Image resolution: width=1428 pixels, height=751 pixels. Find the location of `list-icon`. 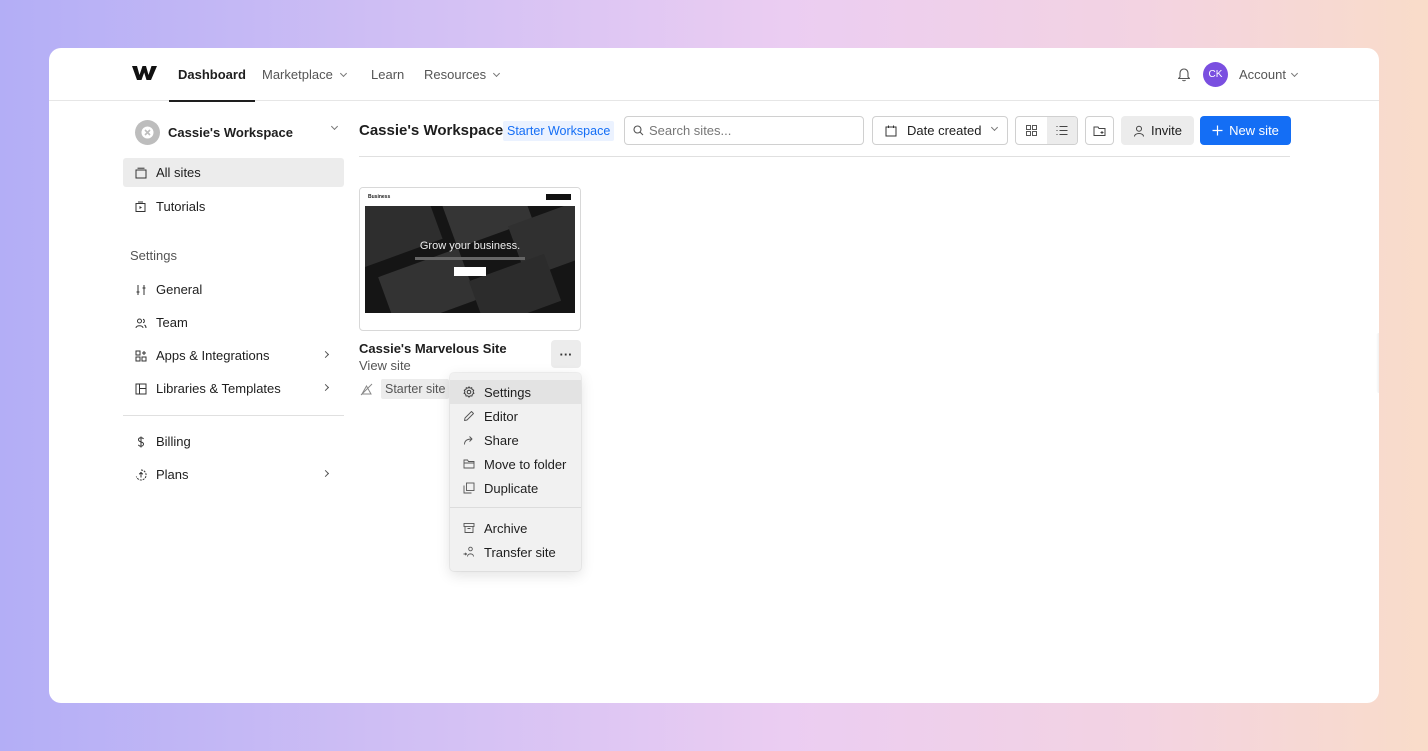

list-icon is located at coordinates (1062, 130).